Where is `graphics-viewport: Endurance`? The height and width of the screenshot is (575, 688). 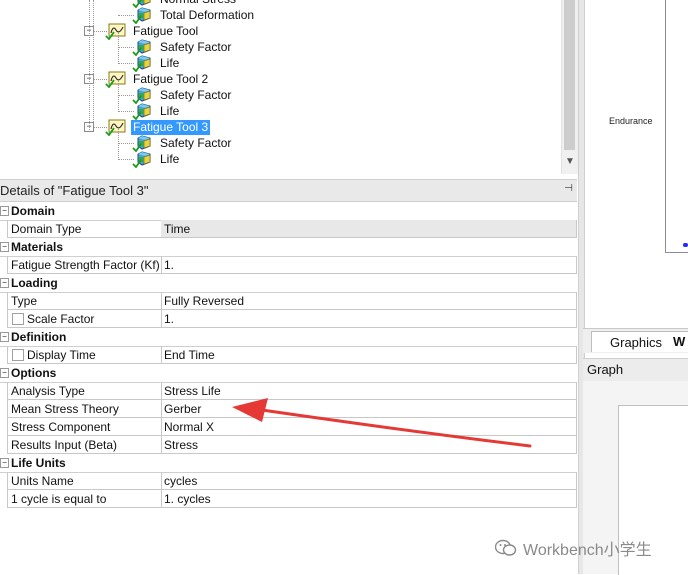 graphics-viewport: Endurance is located at coordinates (636, 164).